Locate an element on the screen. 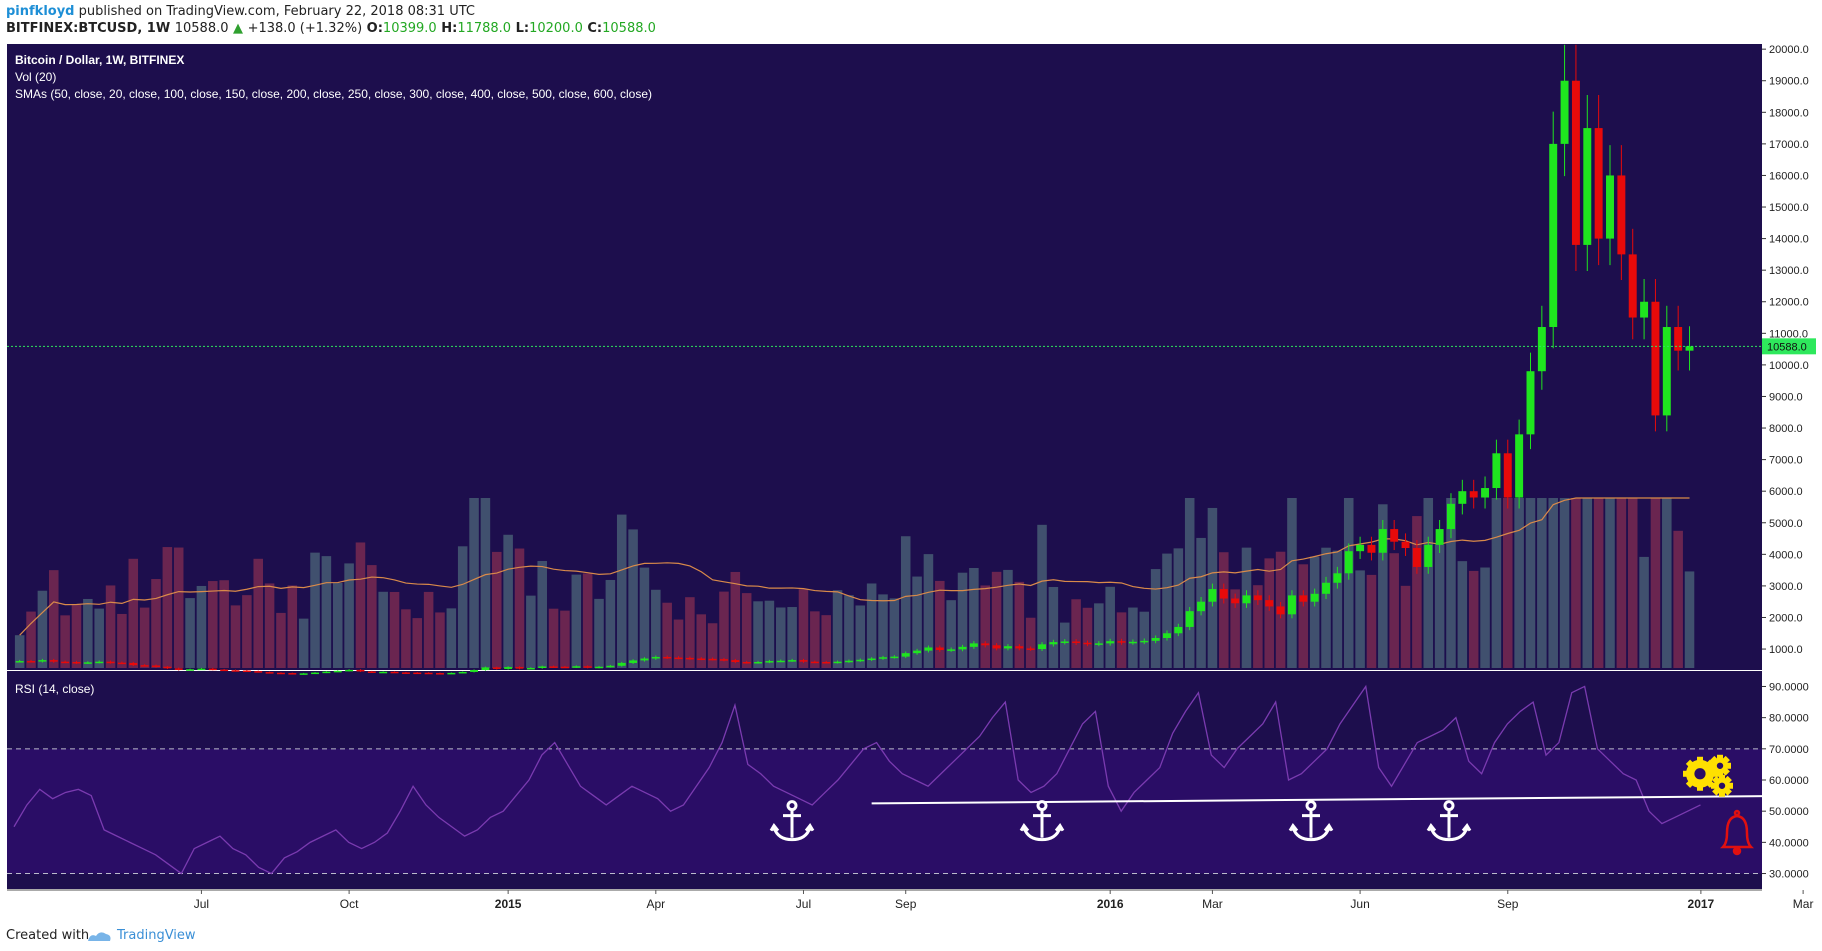 The height and width of the screenshot is (951, 1822). time-tick-label: 2015 is located at coordinates (508, 904).